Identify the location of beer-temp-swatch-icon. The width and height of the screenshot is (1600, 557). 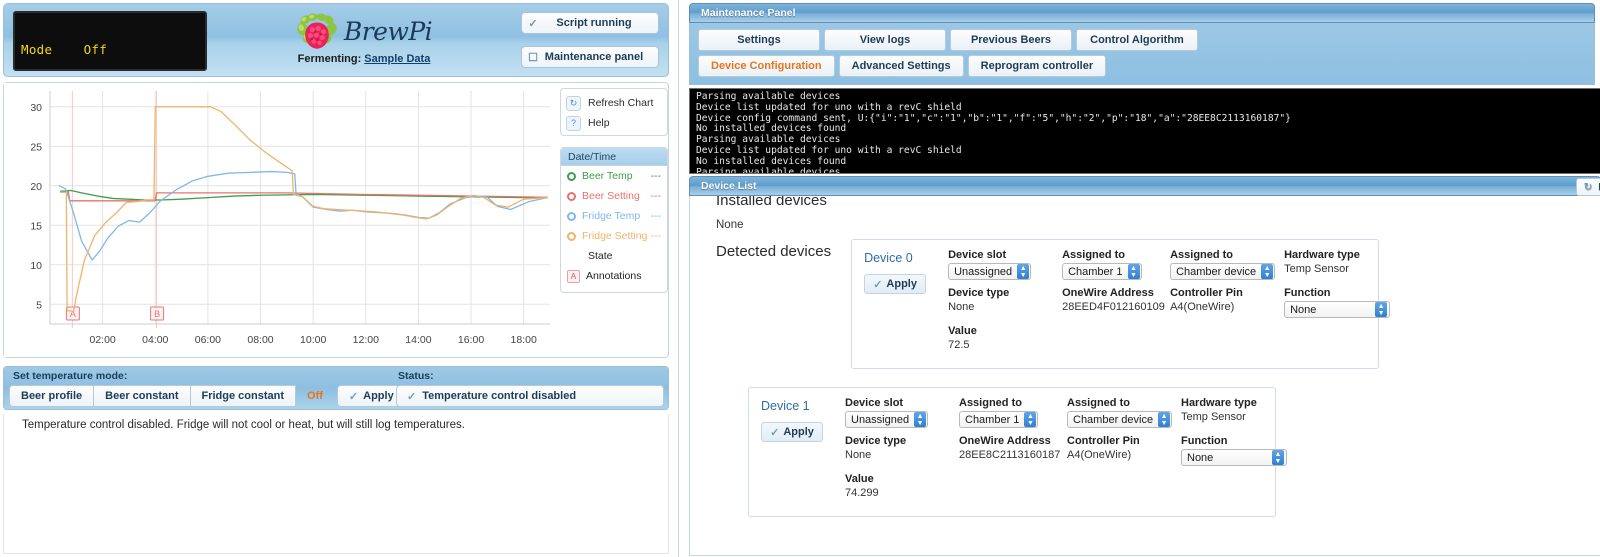
(571, 176).